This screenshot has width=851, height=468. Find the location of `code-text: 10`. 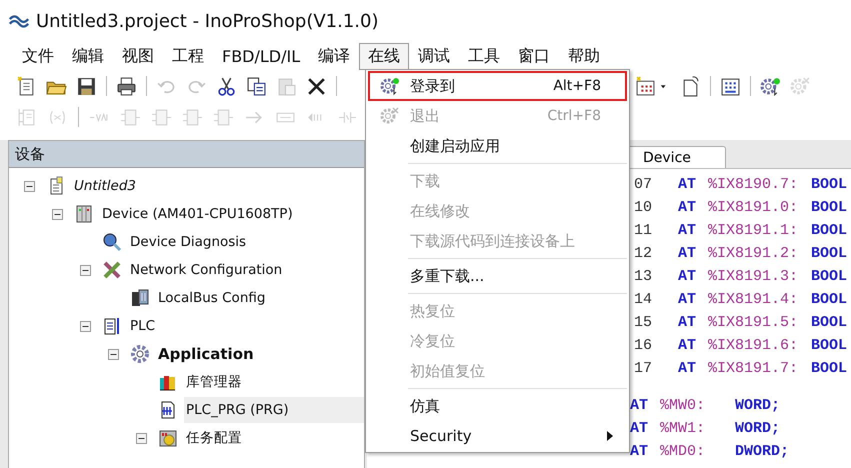

code-text: 10 is located at coordinates (644, 207).